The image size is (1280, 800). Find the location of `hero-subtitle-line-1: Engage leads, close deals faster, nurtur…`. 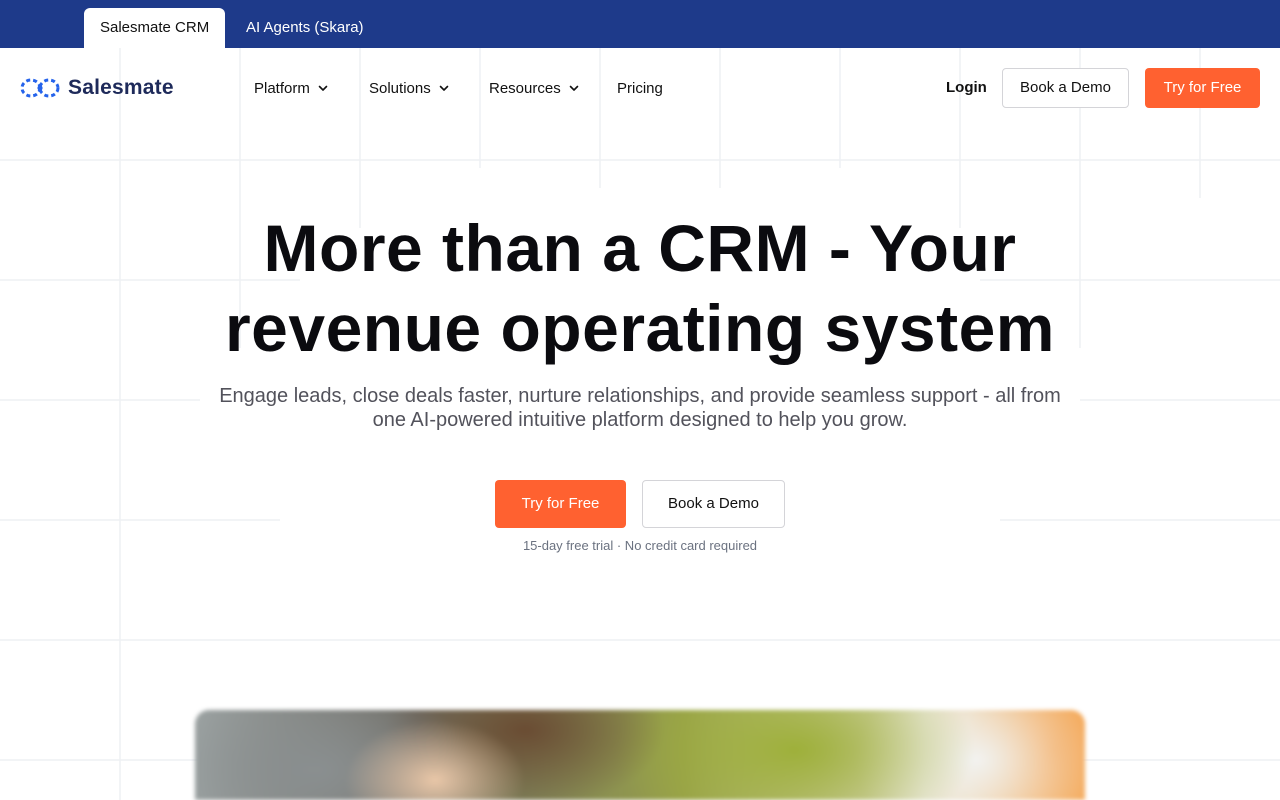

hero-subtitle-line-1: Engage leads, close deals faster, nurtur… is located at coordinates (640, 396).